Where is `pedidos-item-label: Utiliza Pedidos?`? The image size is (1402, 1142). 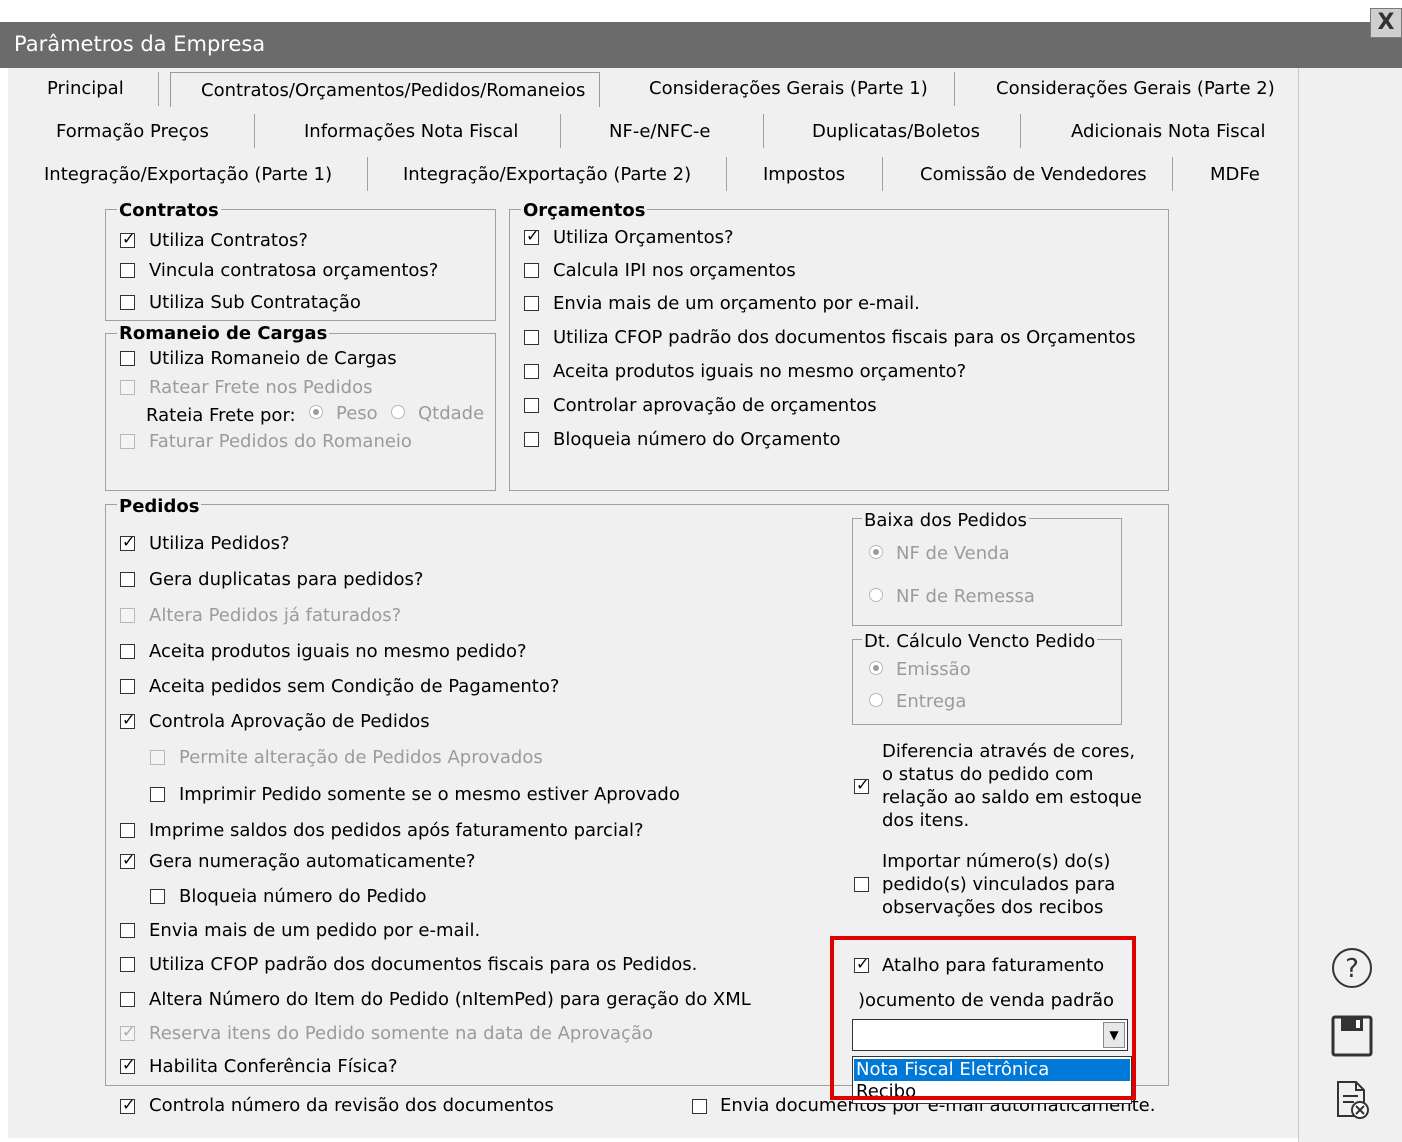 pedidos-item-label: Utiliza Pedidos? is located at coordinates (219, 543).